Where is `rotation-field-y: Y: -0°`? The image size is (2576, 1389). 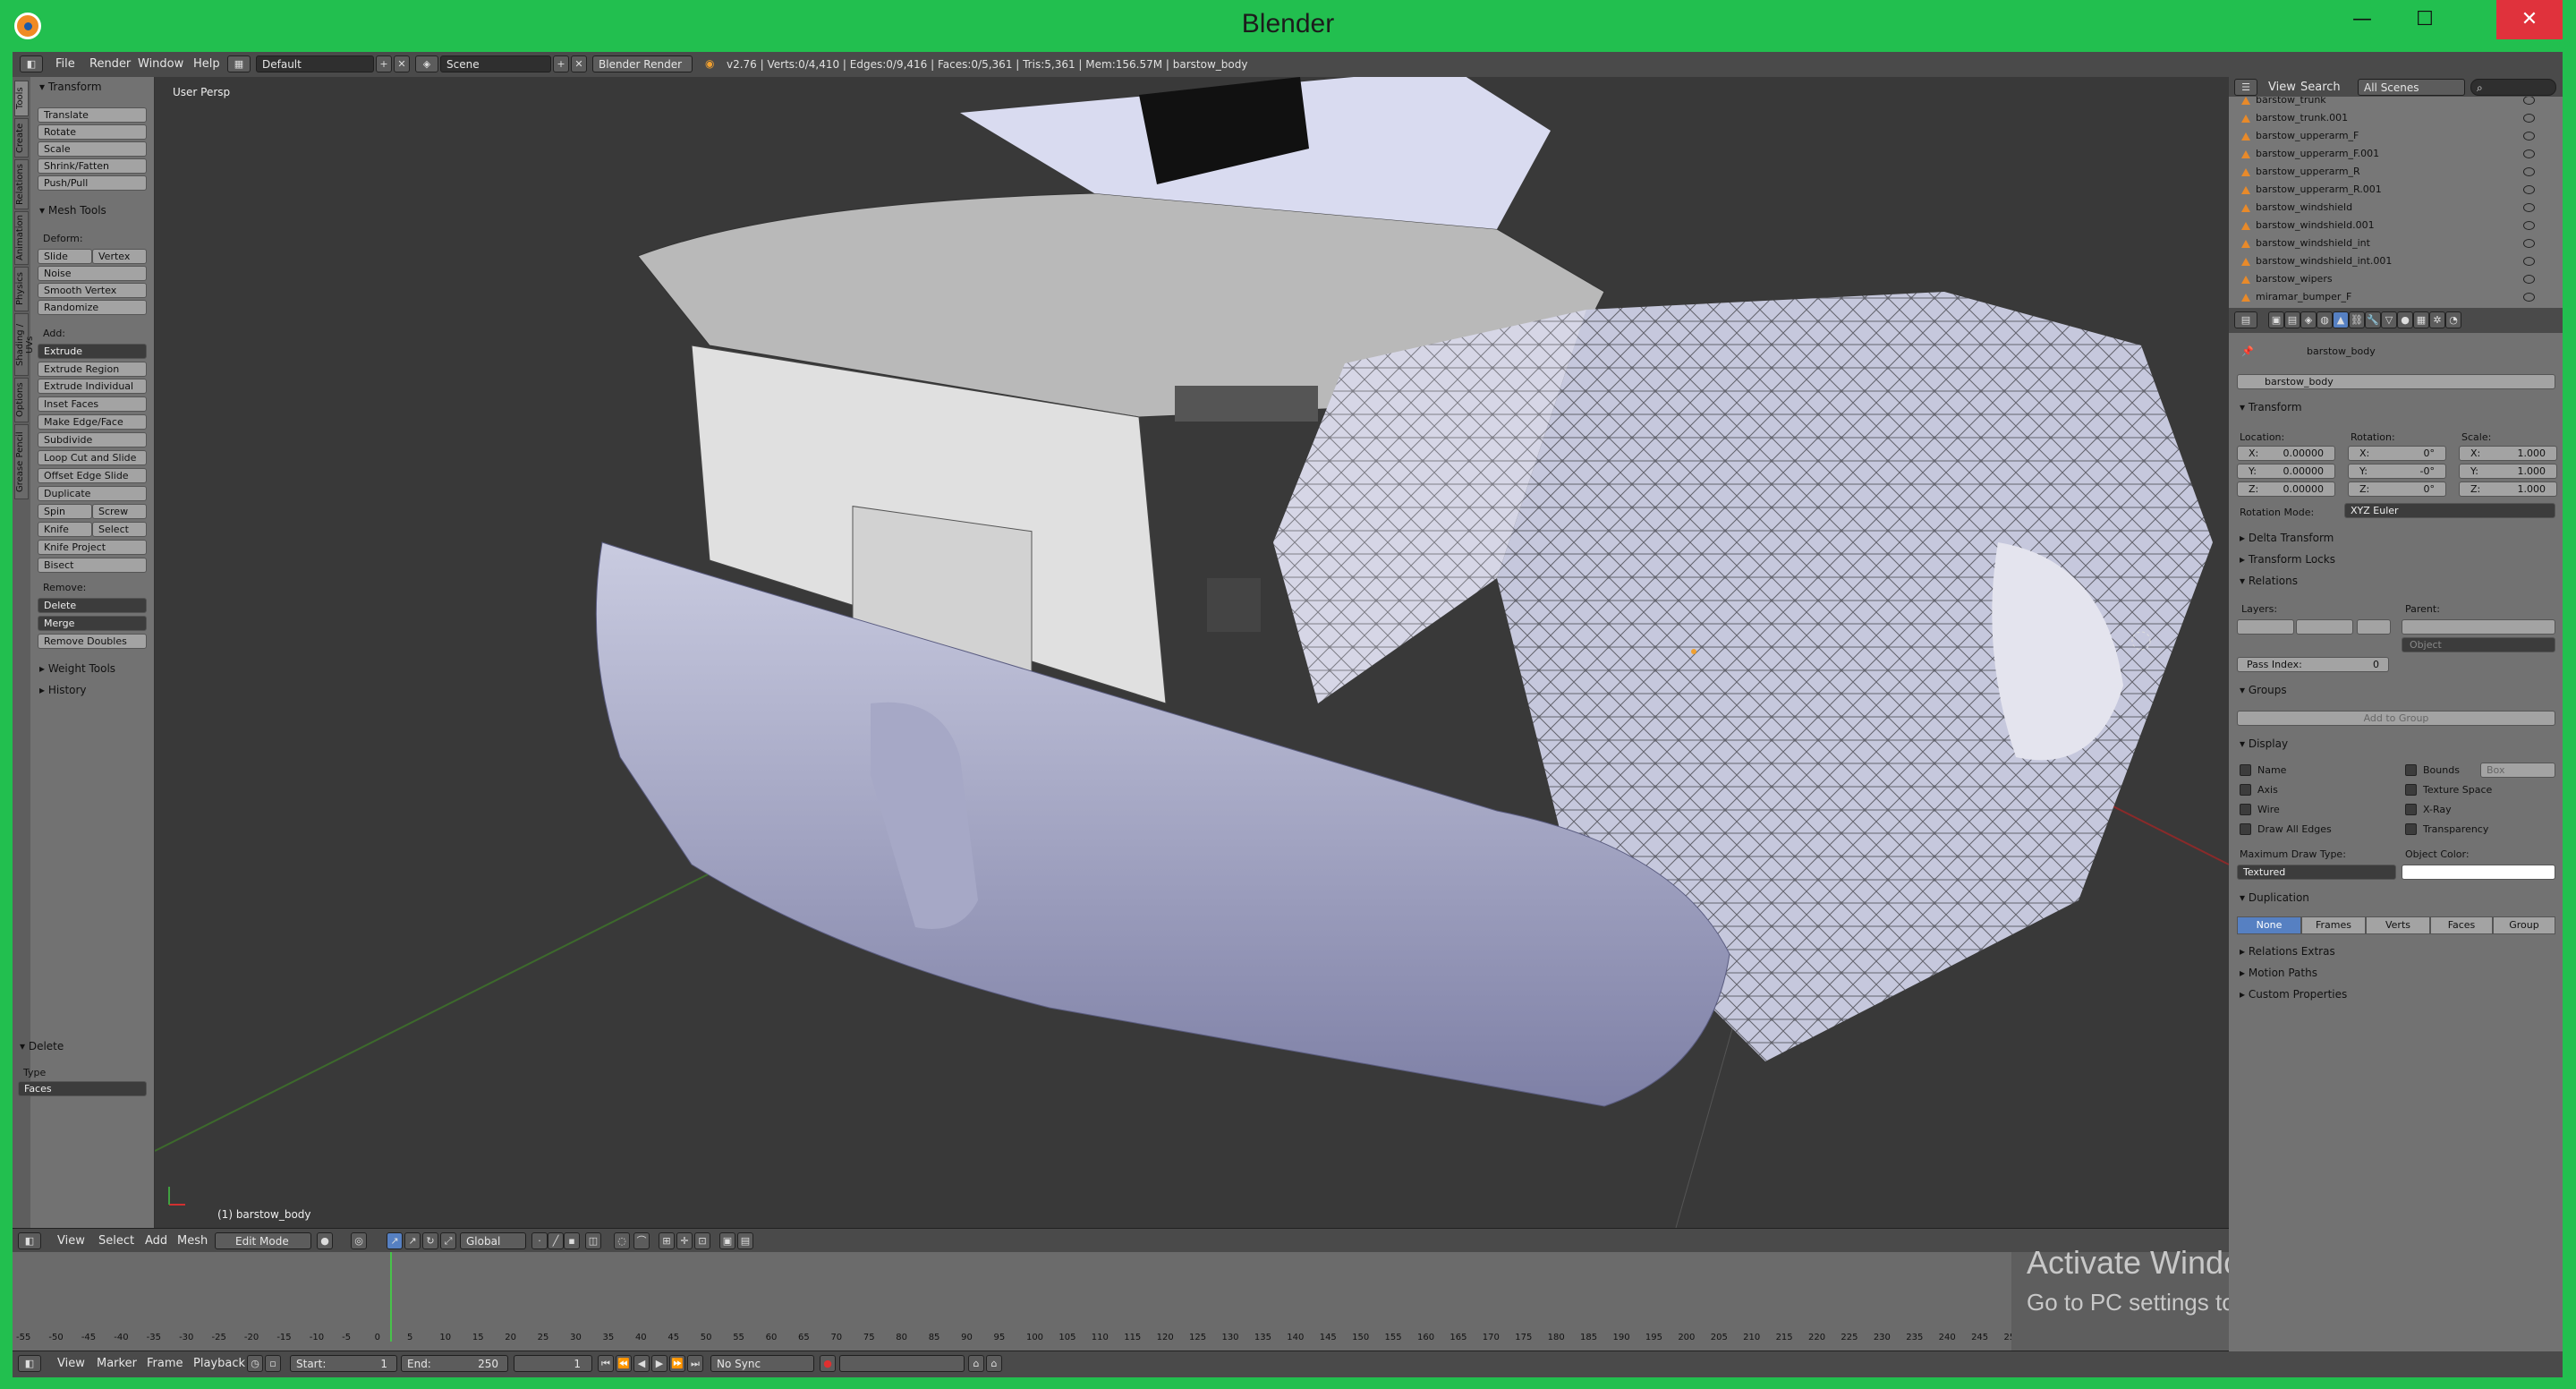 rotation-field-y: Y: -0° is located at coordinates (2397, 471).